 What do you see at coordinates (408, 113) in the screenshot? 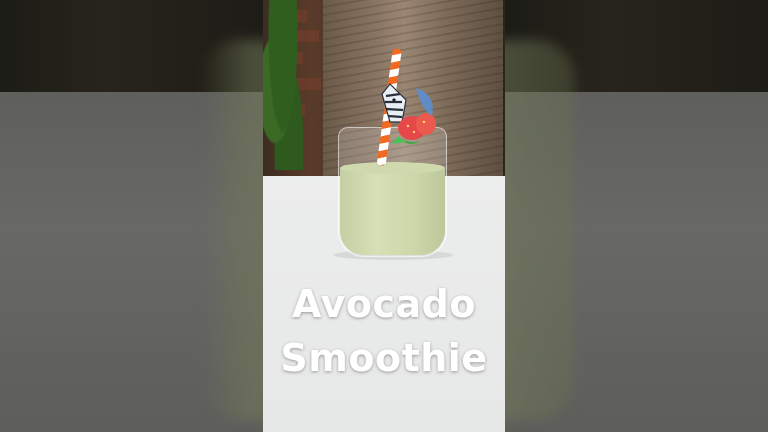
I see `zebra-topper-icon` at bounding box center [408, 113].